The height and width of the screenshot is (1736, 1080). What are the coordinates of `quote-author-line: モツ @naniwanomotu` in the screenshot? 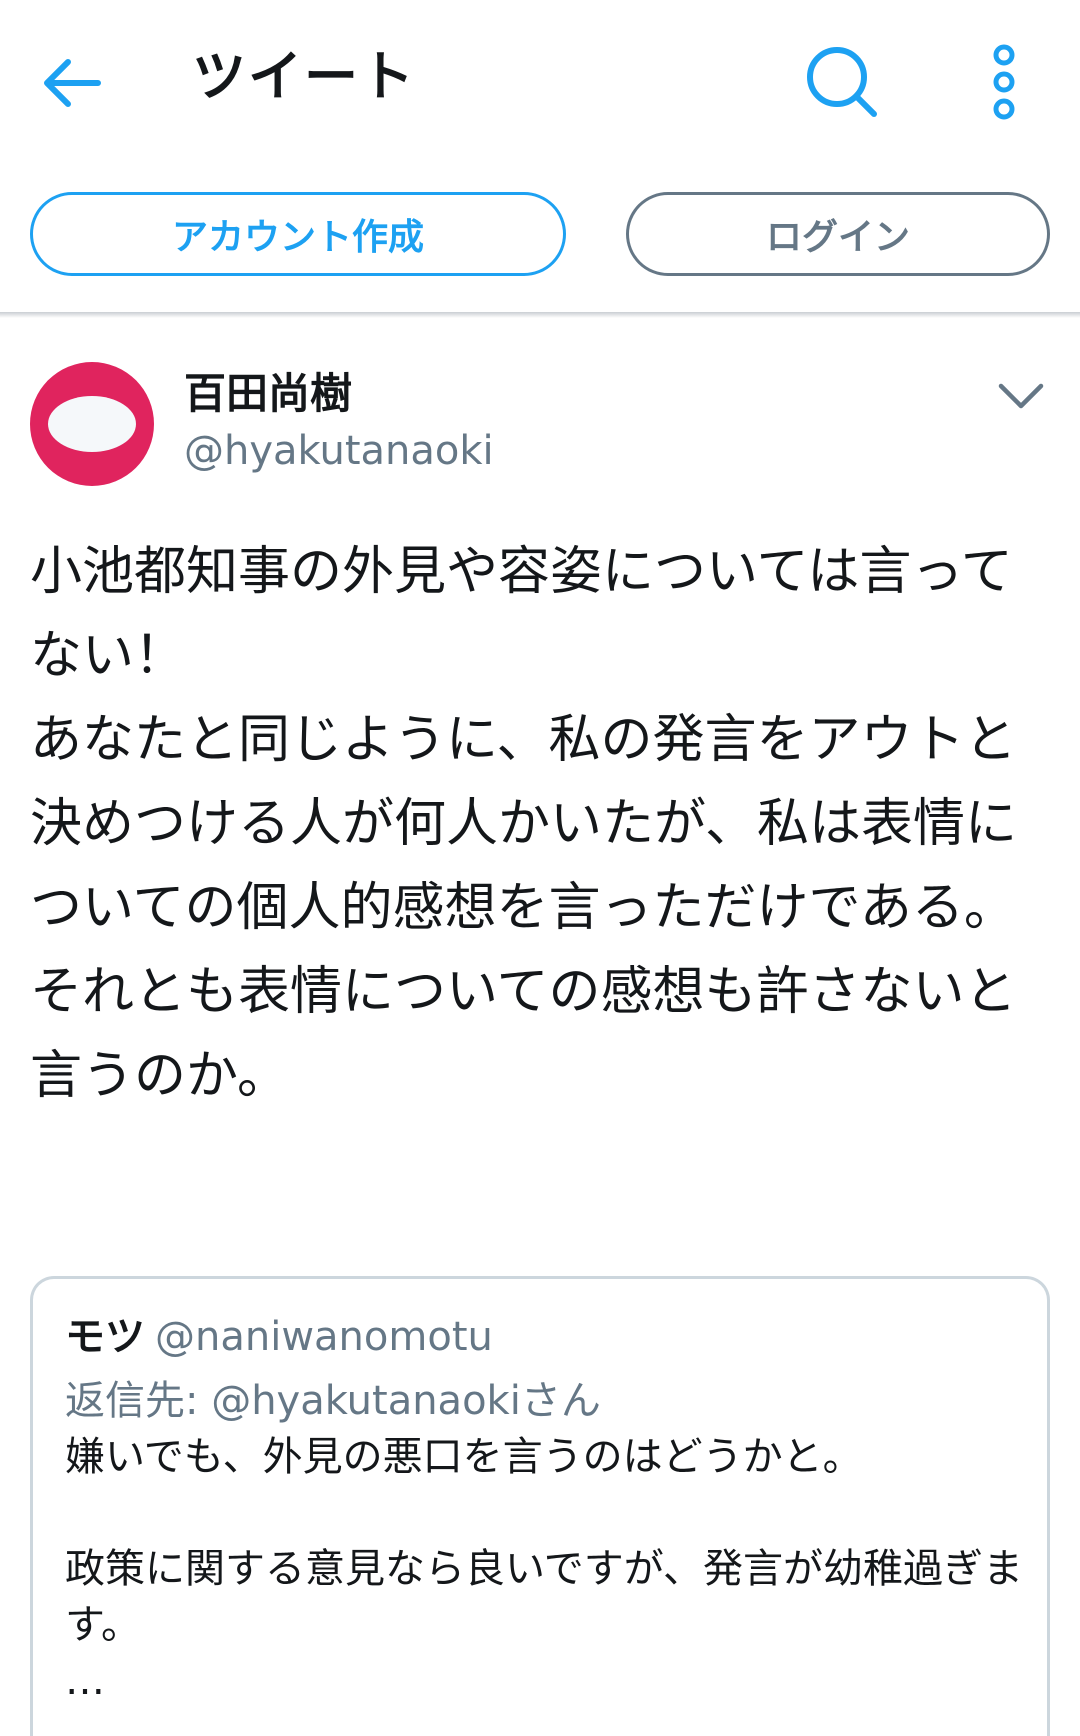 It's located at (556, 1341).